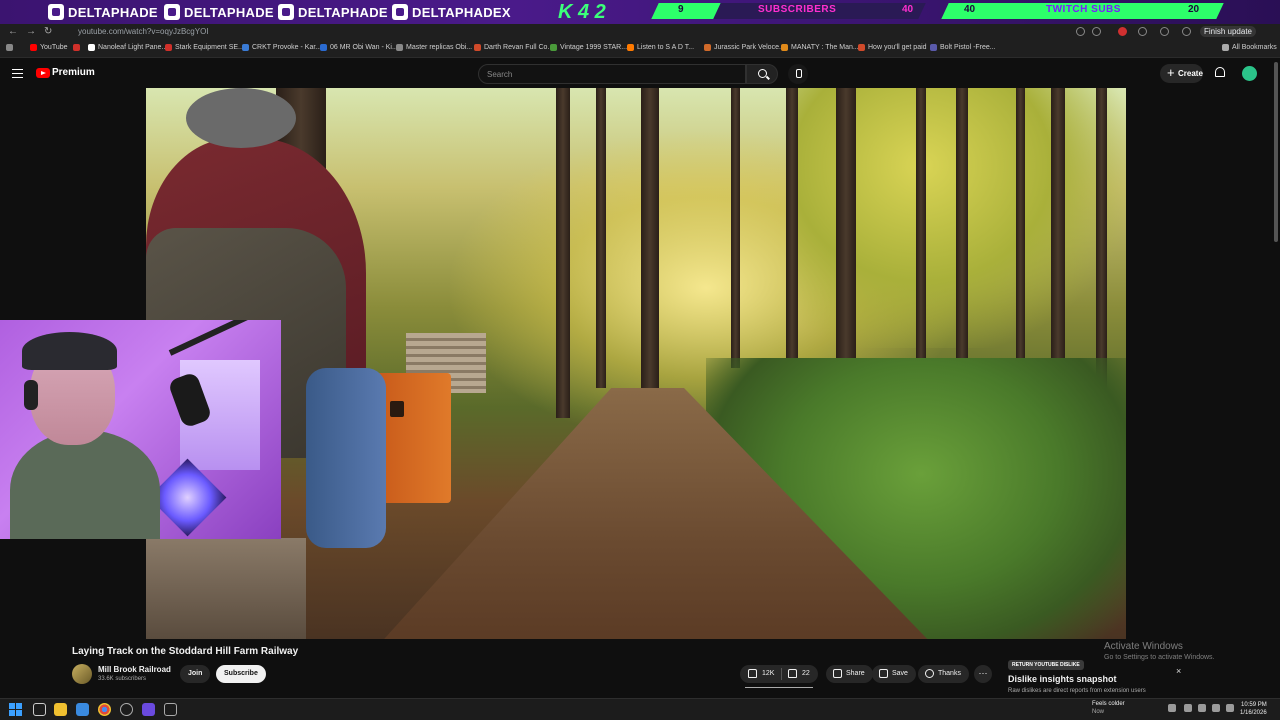 Image resolution: width=1280 pixels, height=720 pixels. What do you see at coordinates (1220, 72) in the screenshot?
I see `notifications-bell-icon` at bounding box center [1220, 72].